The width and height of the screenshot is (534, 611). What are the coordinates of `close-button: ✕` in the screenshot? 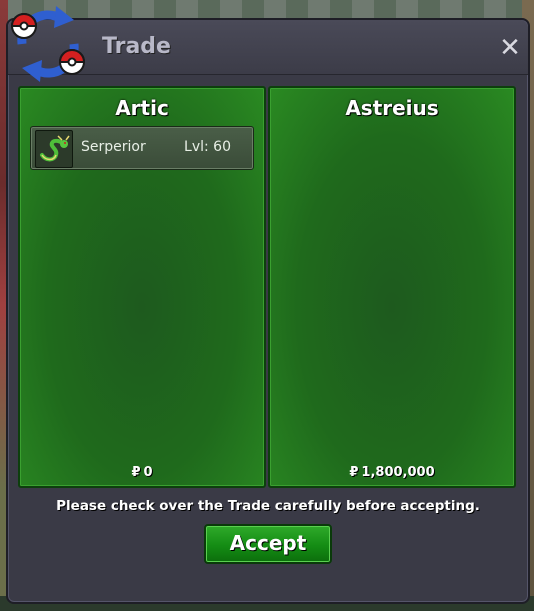 It's located at (510, 48).